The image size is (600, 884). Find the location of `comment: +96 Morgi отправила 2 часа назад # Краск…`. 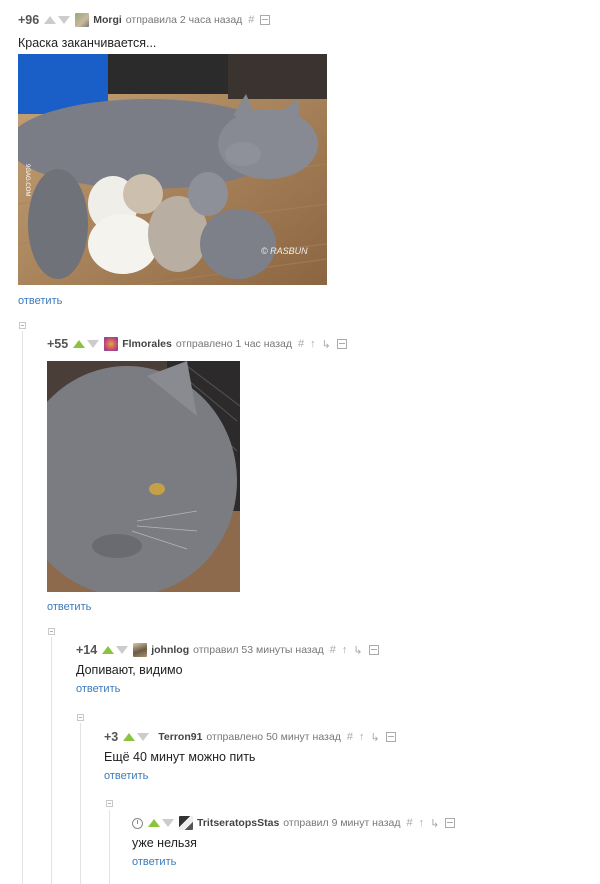

comment: +96 Morgi отправила 2 часа назад # Краск… is located at coordinates (144, 30).